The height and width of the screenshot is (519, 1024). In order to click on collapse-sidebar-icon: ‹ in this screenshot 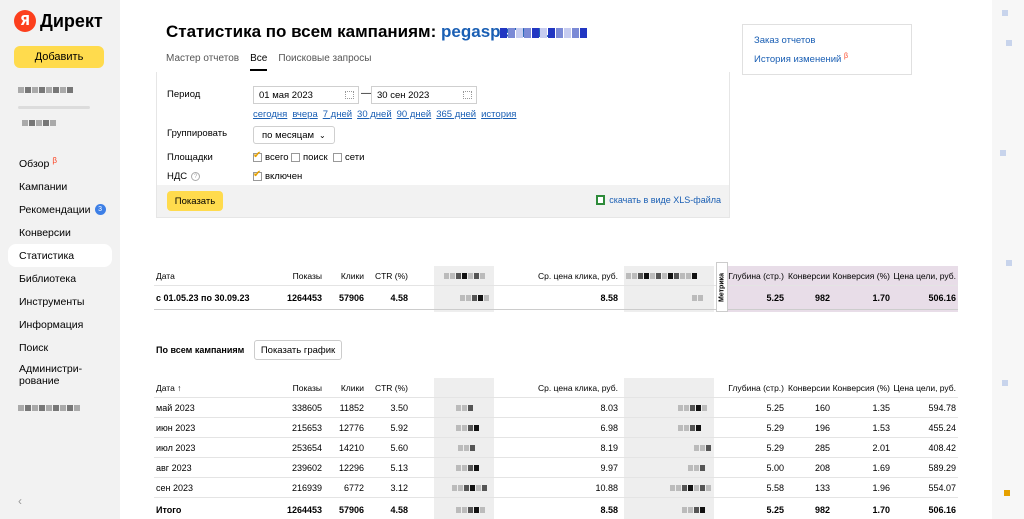, I will do `click(20, 501)`.